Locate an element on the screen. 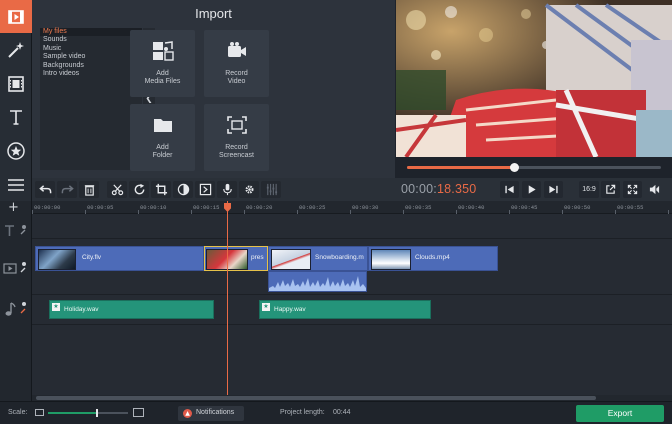 The height and width of the screenshot is (424, 672). clip-label: pres is located at coordinates (257, 257).